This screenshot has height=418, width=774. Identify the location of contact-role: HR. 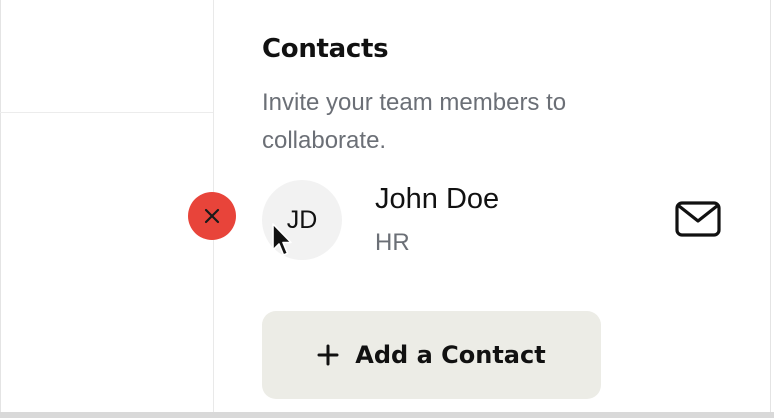
(392, 242).